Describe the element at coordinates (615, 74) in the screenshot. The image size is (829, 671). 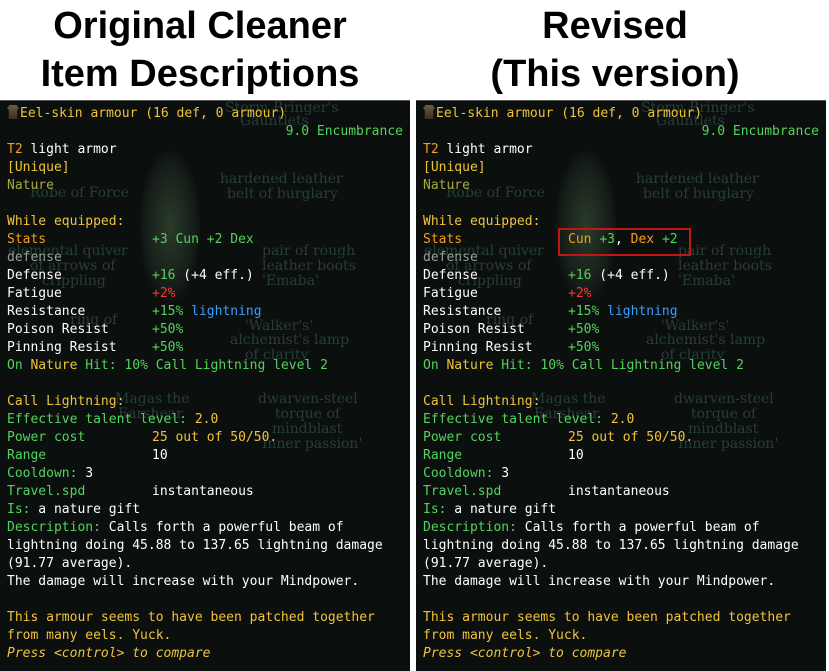
I see `heading-revised-line2: (This version)` at that location.